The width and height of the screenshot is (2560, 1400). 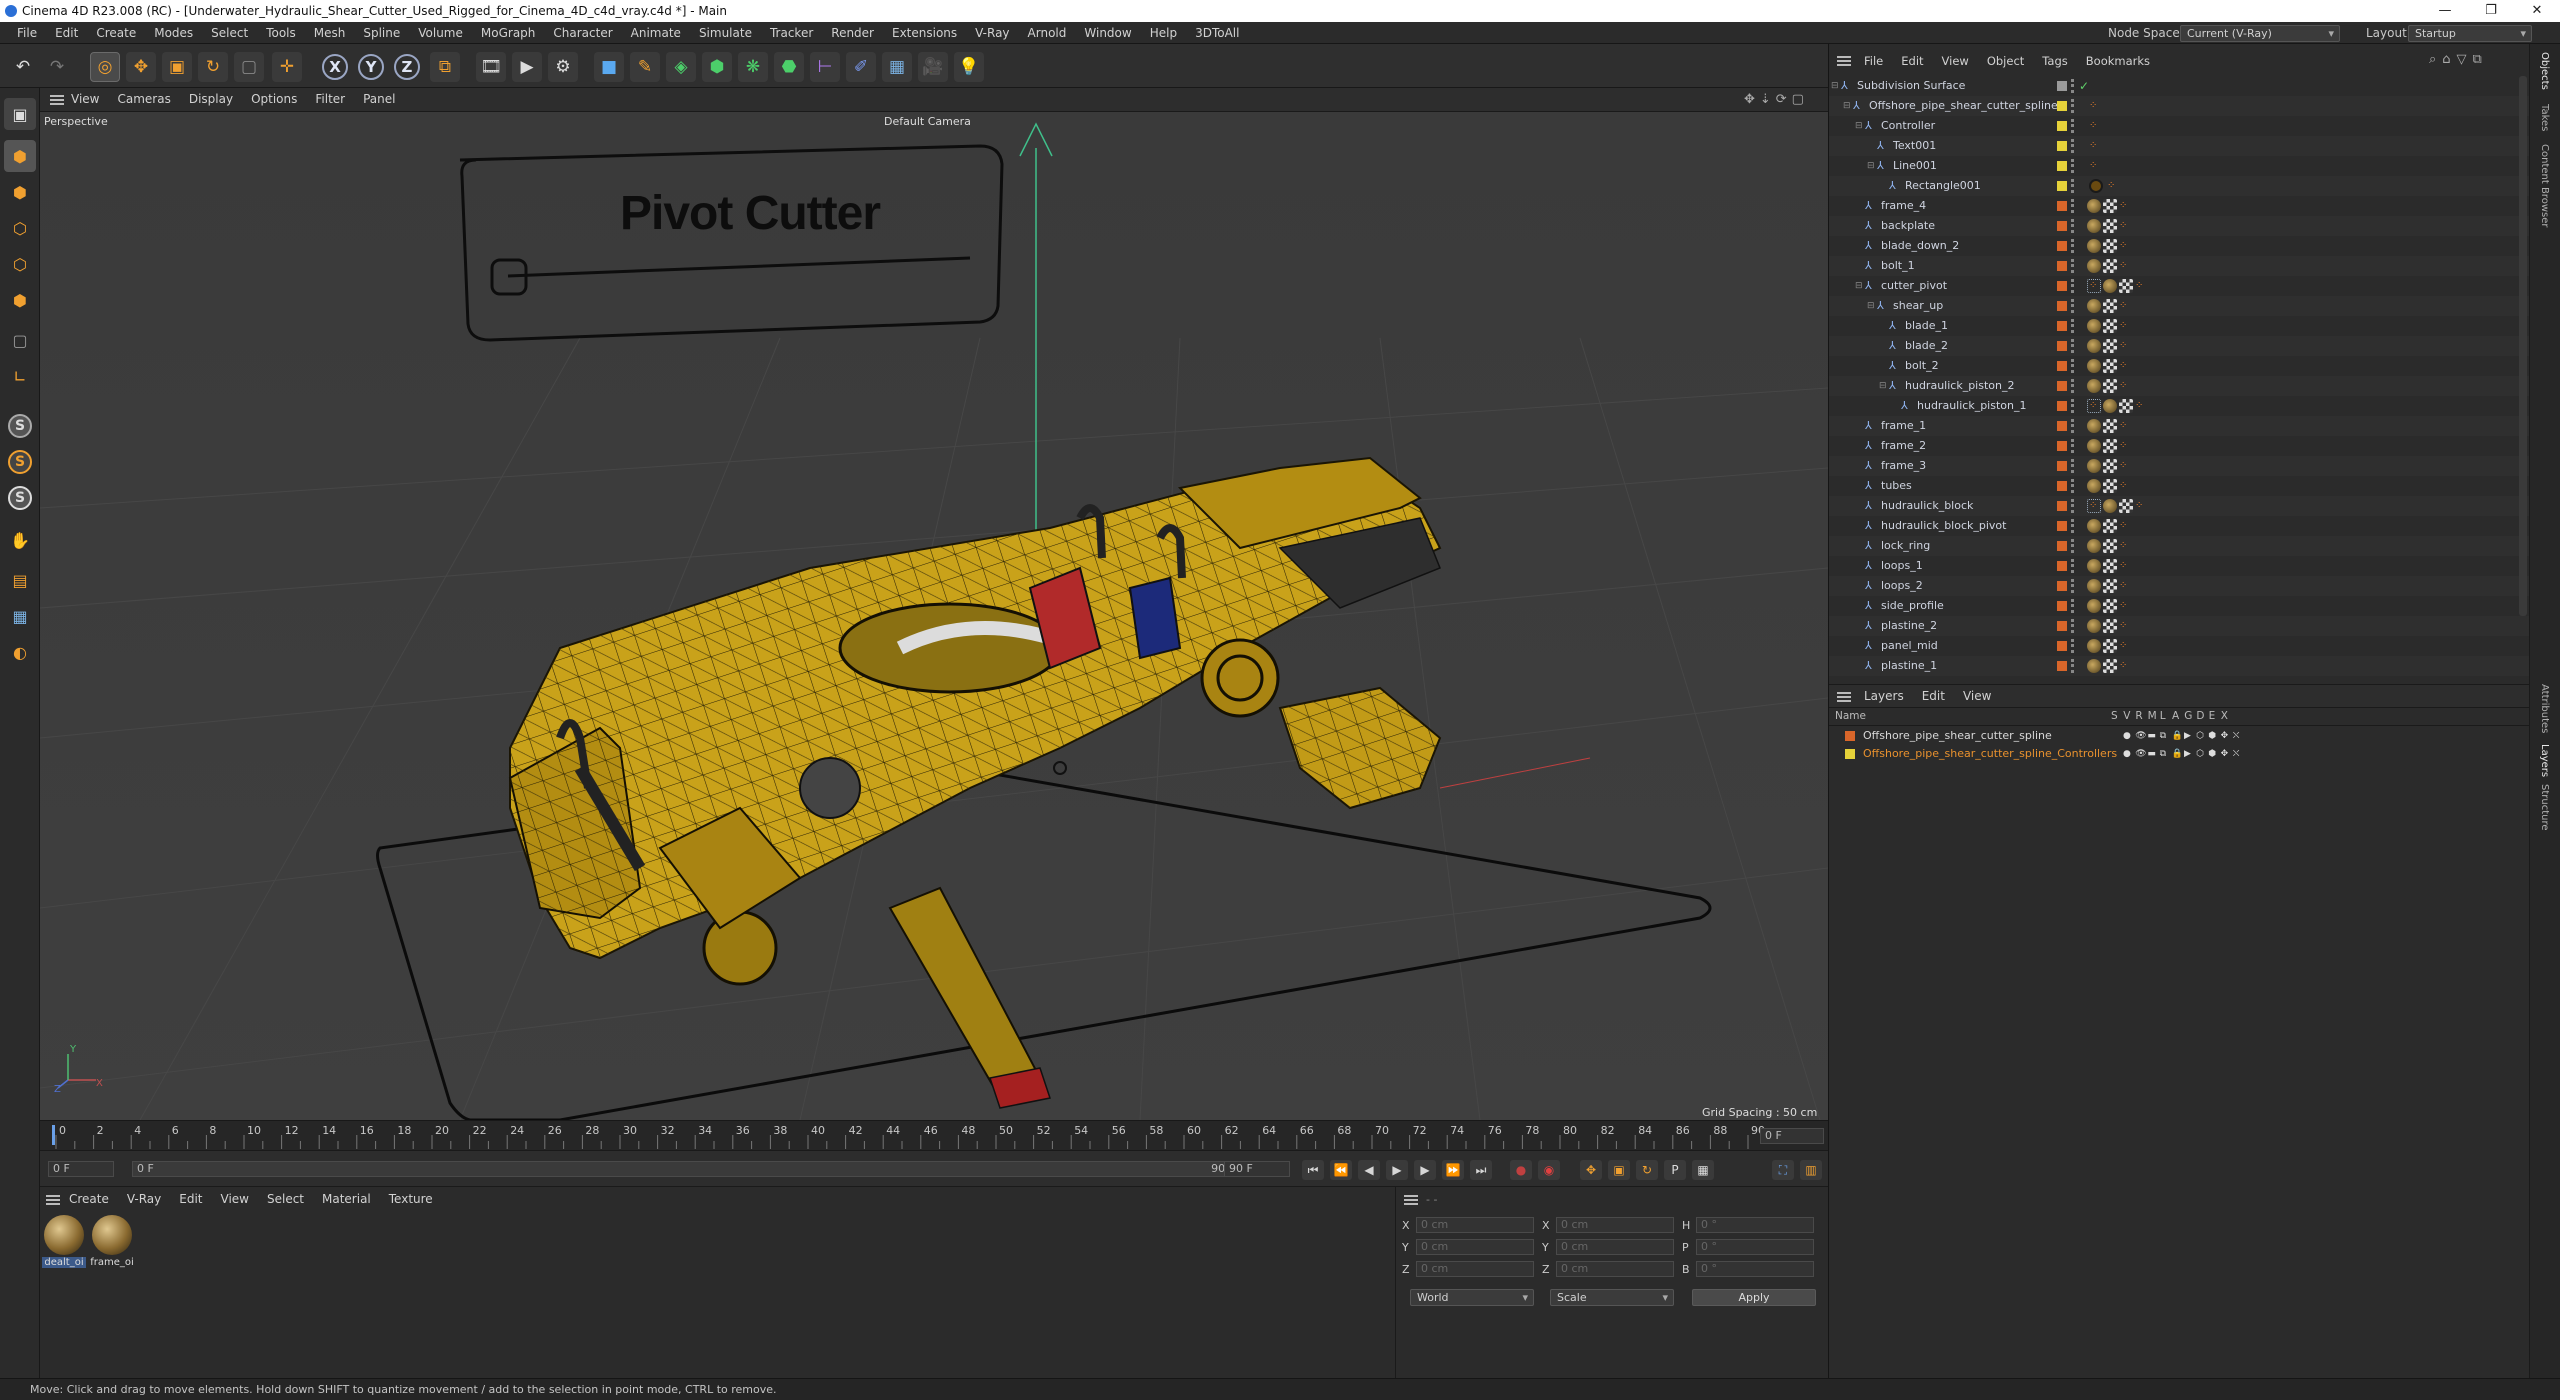 I want to click on objects-header-icons: ⌕⌂▽⧉, so click(x=2458, y=59).